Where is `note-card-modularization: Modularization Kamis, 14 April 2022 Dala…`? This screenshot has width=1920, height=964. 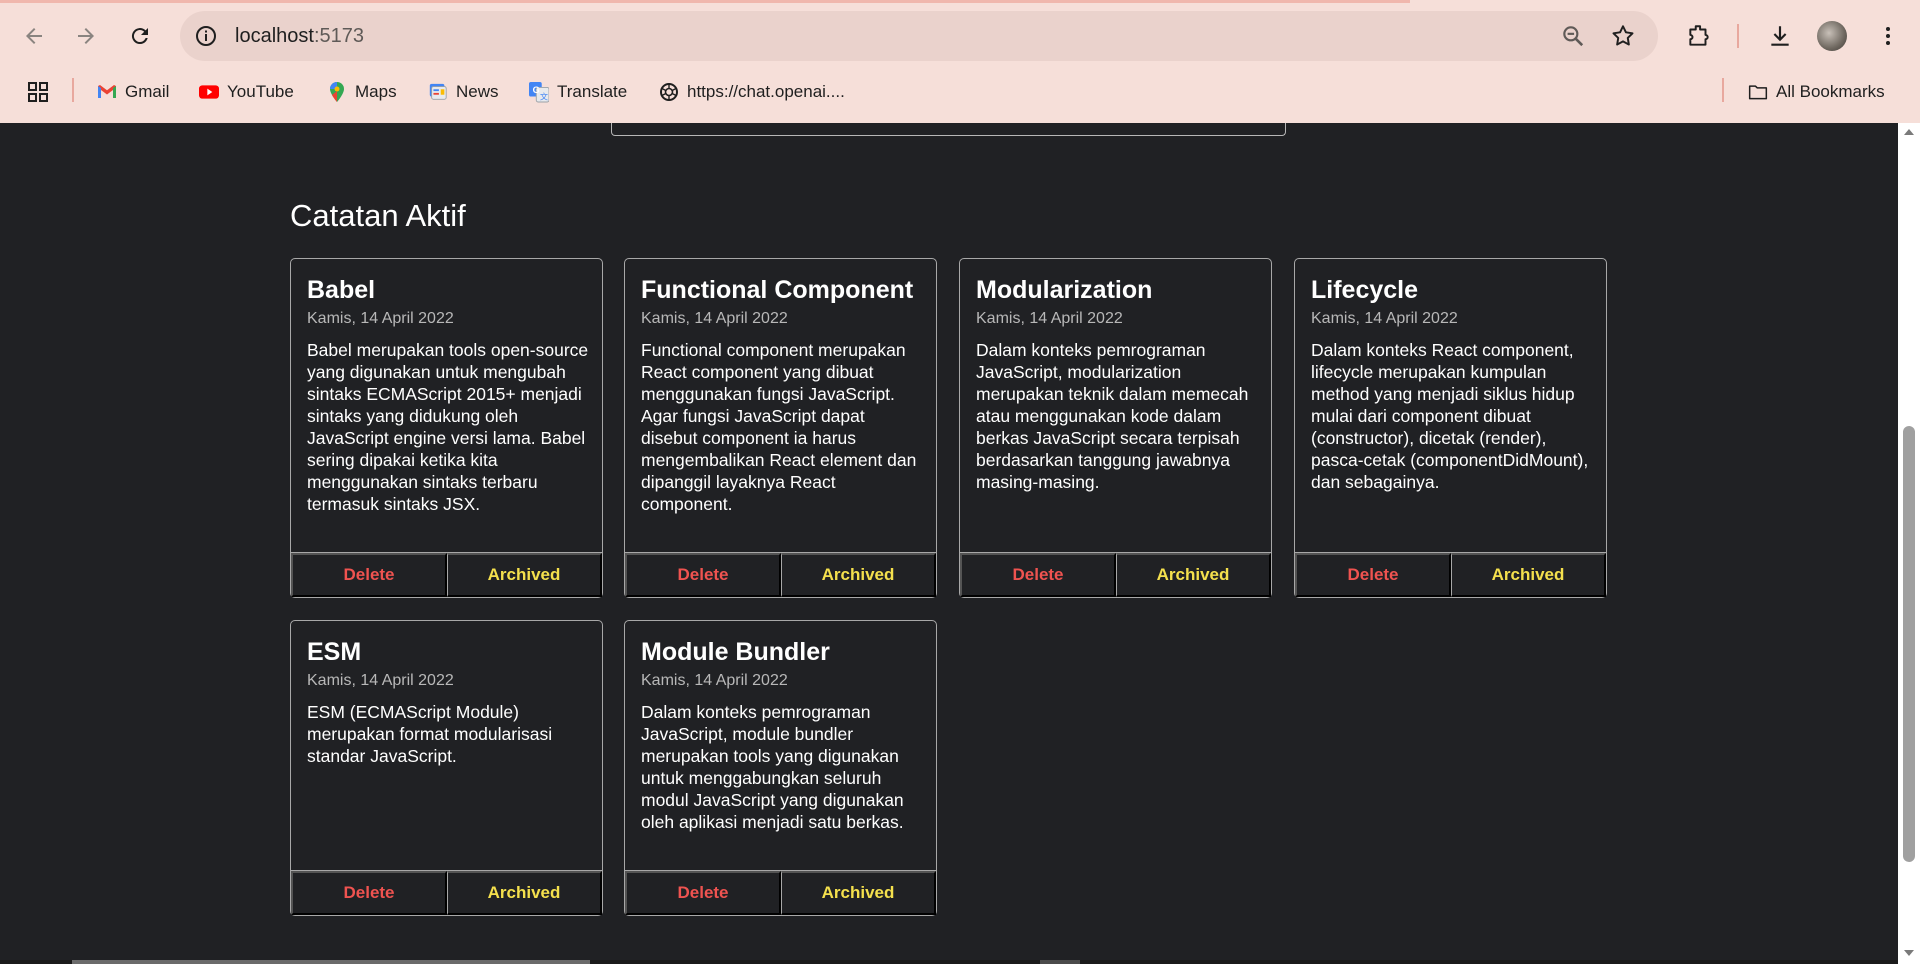
note-card-modularization: Modularization Kamis, 14 April 2022 Dala… is located at coordinates (1115, 428).